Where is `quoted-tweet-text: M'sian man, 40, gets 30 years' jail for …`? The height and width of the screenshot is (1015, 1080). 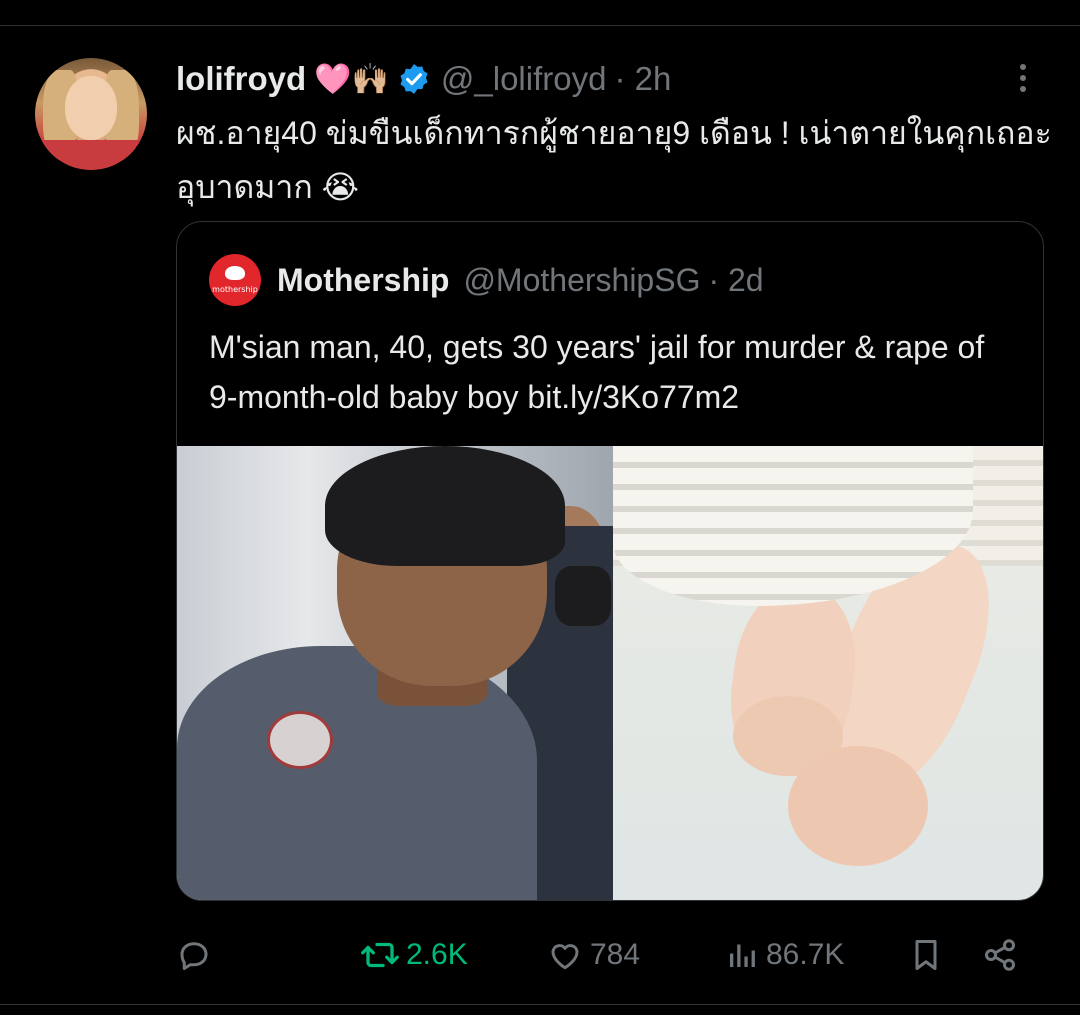 quoted-tweet-text: M'sian man, 40, gets 30 years' jail for … is located at coordinates (597, 372).